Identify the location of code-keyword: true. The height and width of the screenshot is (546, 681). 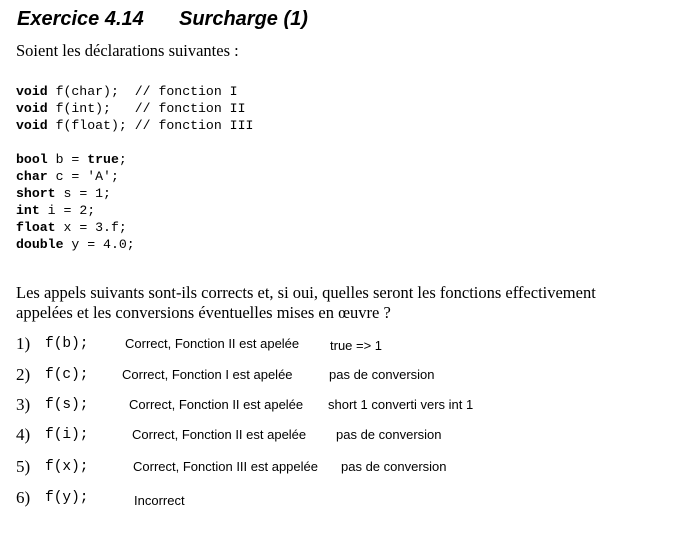
(103, 159).